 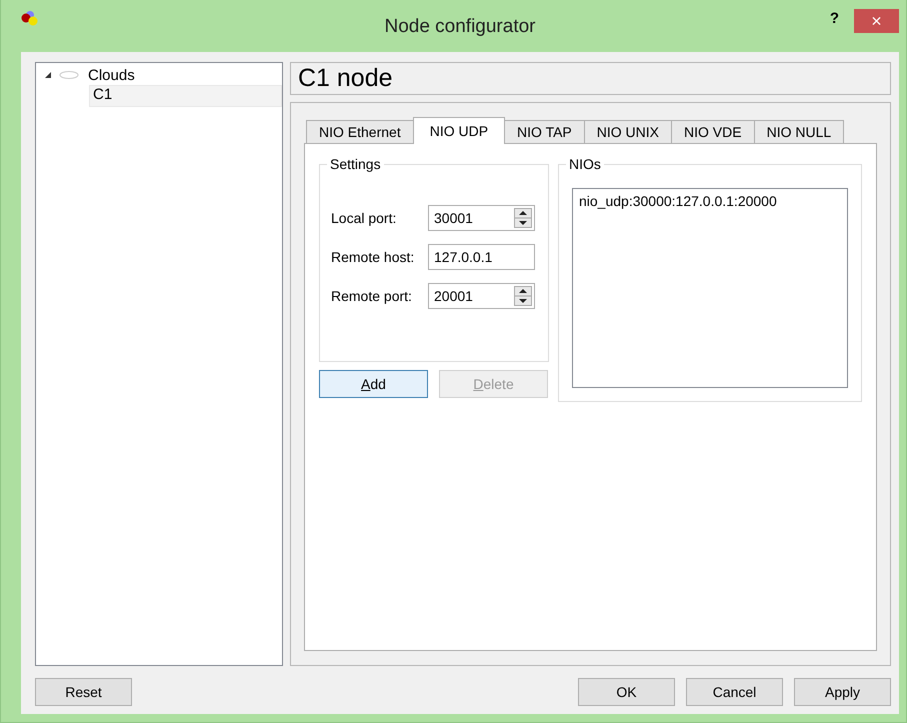 I want to click on field-label: Remote host:, so click(x=373, y=257).